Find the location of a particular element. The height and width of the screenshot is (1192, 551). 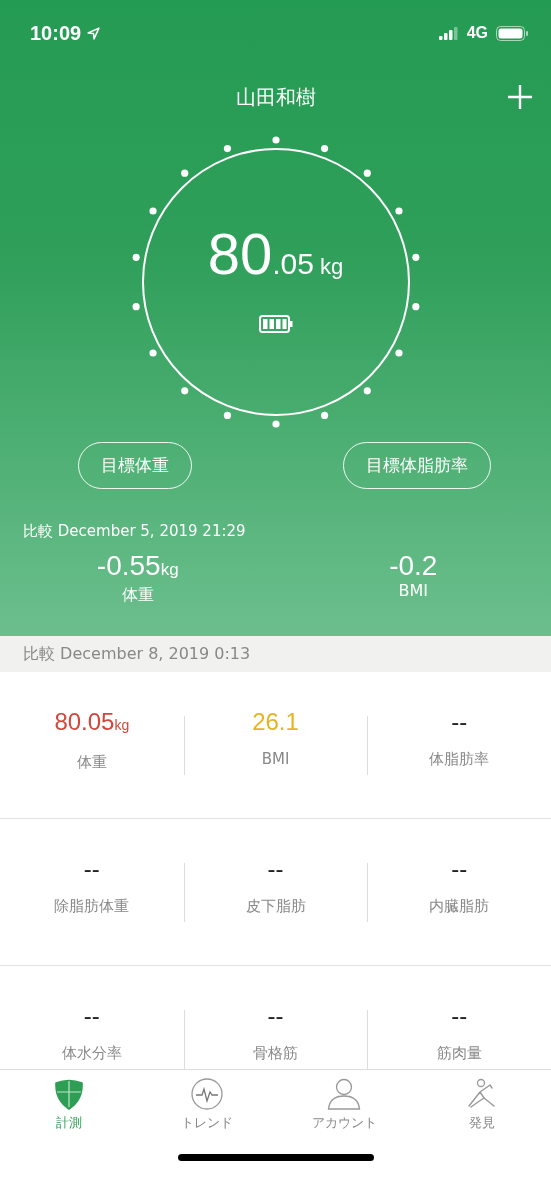

section-header: 比較 December 8, 2019 0:13 is located at coordinates (275, 654).